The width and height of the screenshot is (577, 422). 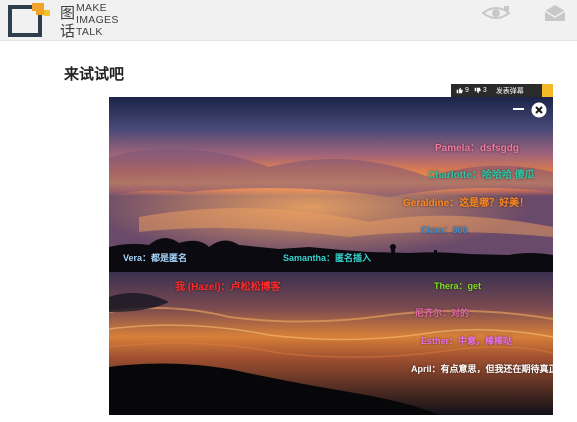 I want to click on thumbs-up-icon, so click(x=459, y=90).